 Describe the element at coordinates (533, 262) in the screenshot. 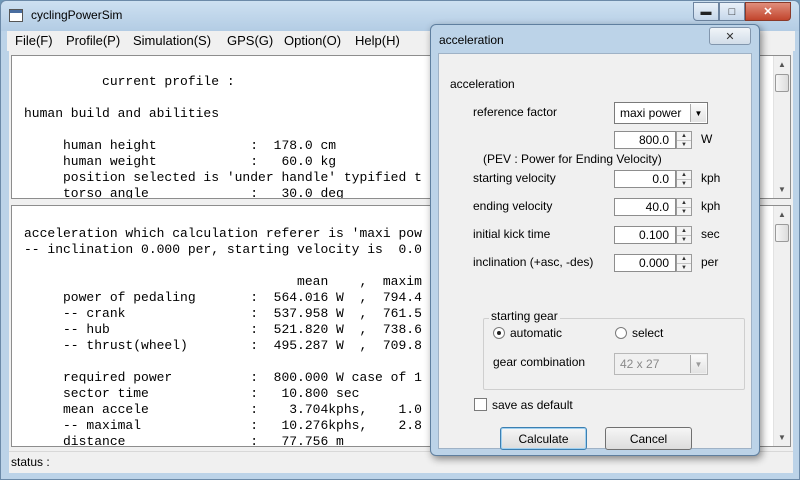

I see `inclination-label: inclination (+asc, -des)` at that location.